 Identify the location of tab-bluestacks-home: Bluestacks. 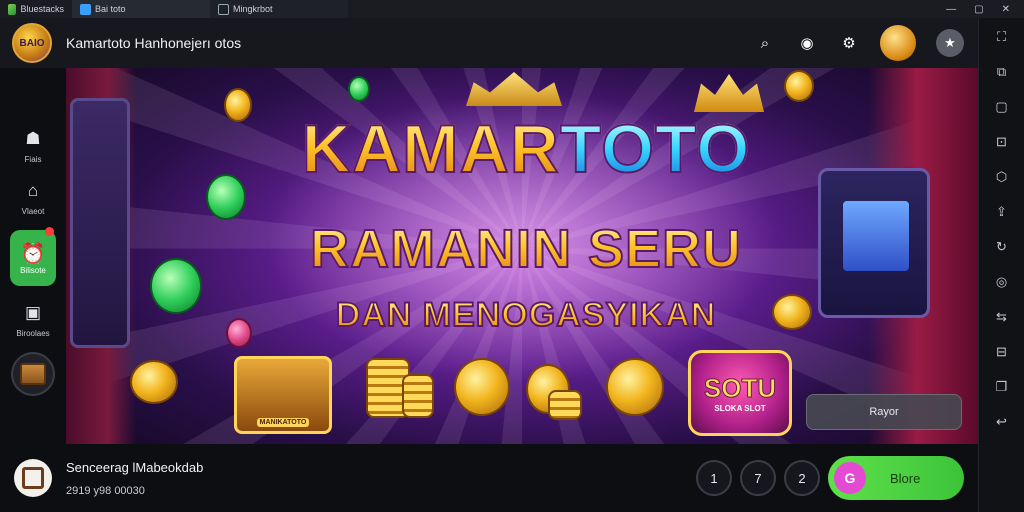
(36, 9).